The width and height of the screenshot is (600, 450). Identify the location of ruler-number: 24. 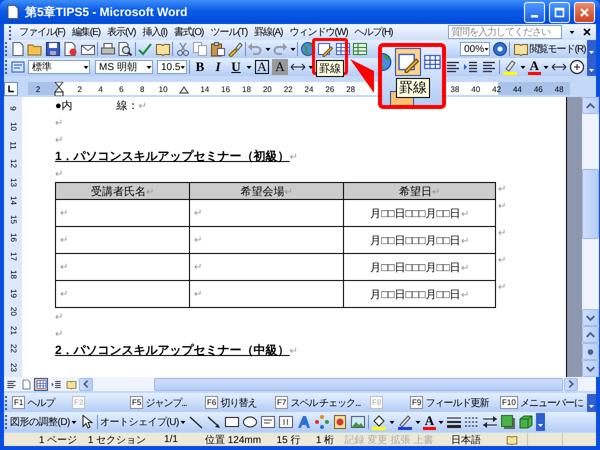
(309, 89).